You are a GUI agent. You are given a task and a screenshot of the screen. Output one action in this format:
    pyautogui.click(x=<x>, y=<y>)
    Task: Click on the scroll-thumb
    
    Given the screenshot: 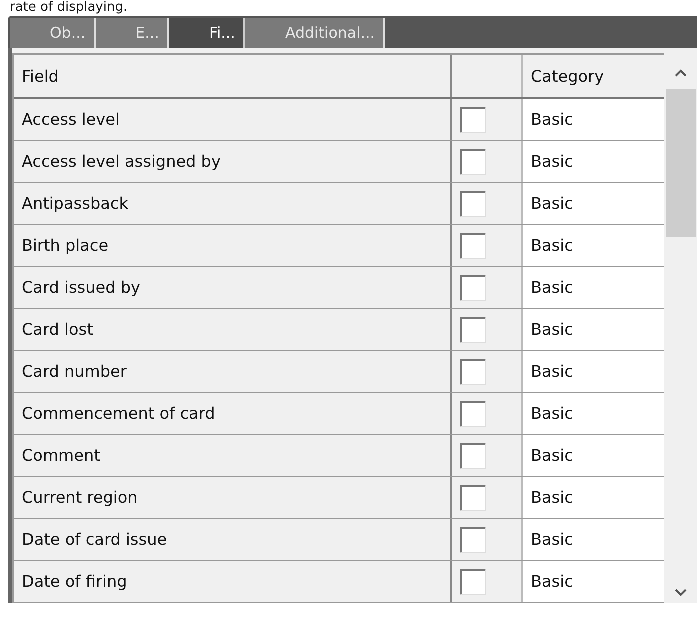 What is the action you would take?
    pyautogui.click(x=681, y=163)
    